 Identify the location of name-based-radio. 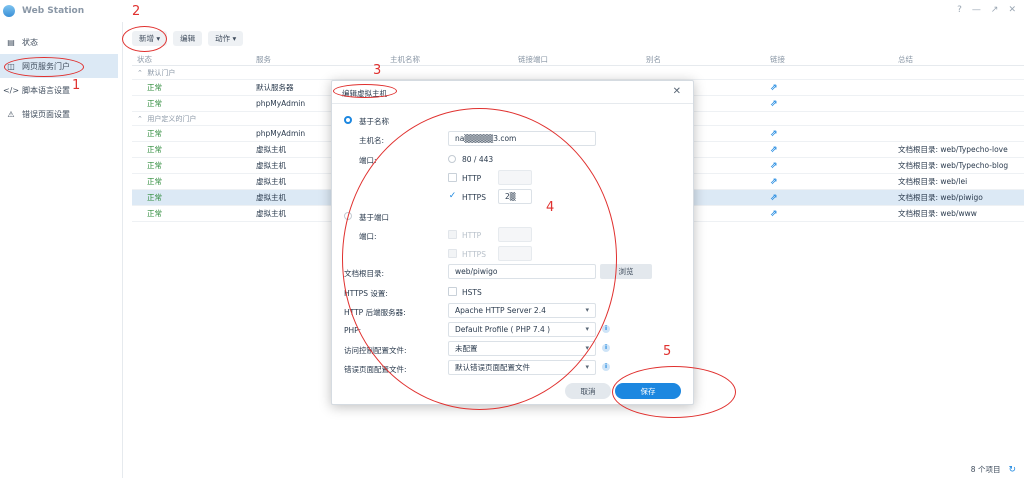
(348, 120).